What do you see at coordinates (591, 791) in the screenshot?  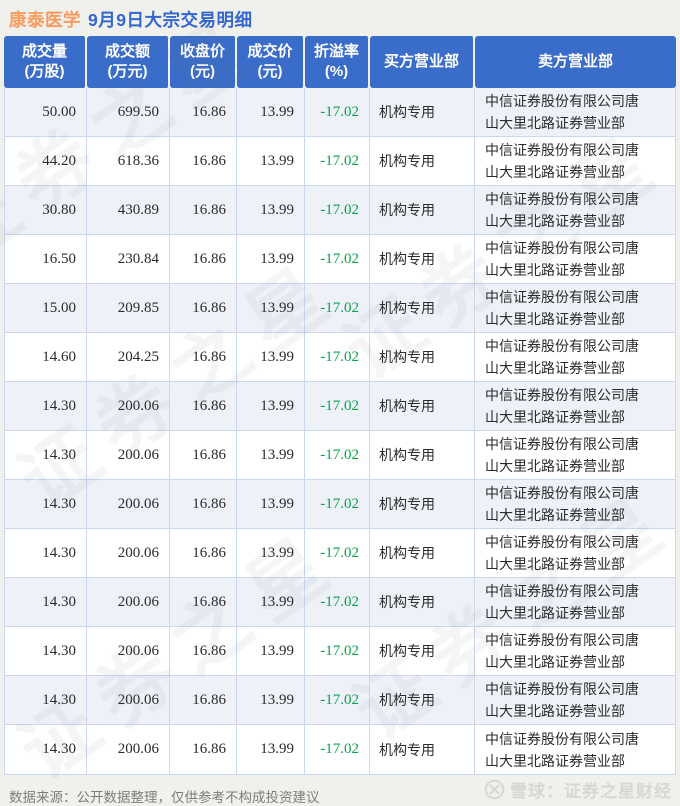 I see `brand-text: 雪球：证券之星财经` at bounding box center [591, 791].